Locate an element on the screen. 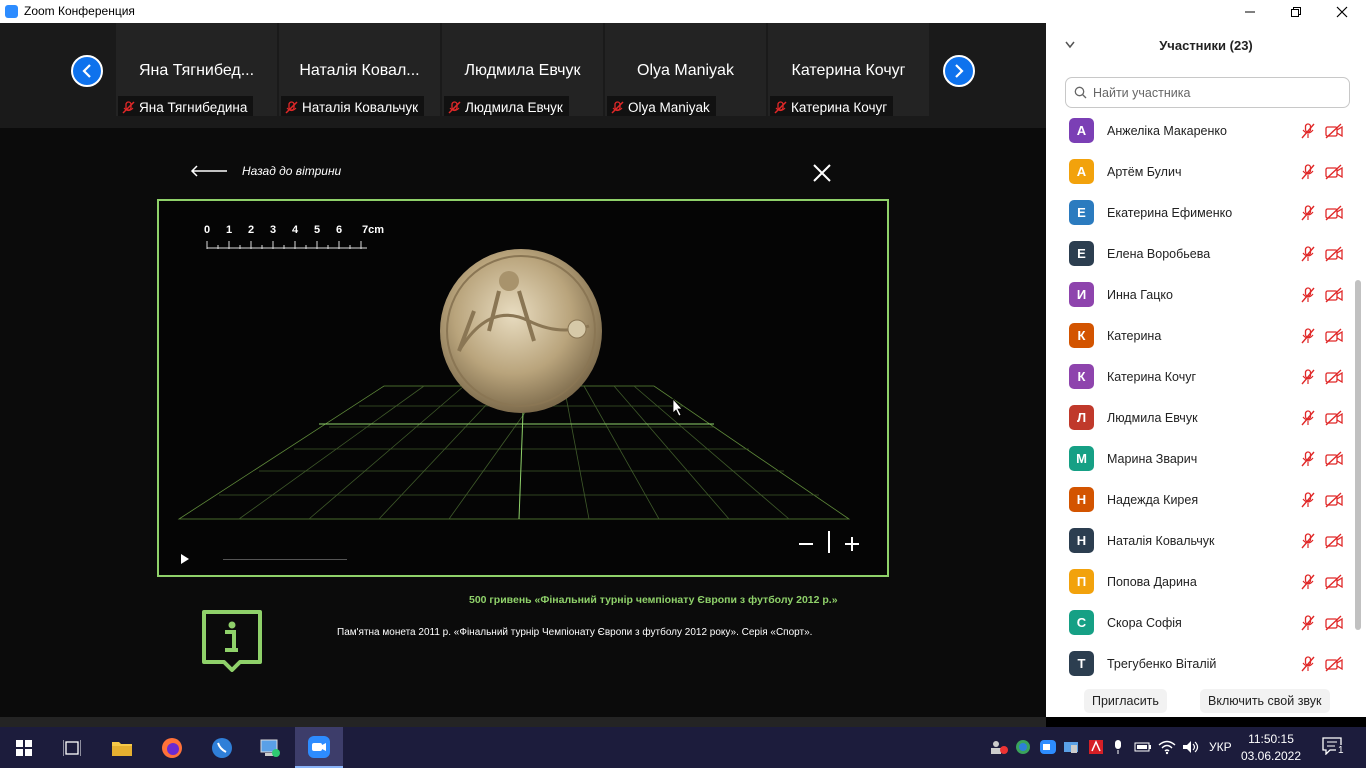 Image resolution: width=1366 pixels, height=768 pixels. tile-label-text: Яна Тягнибедина is located at coordinates (193, 107).